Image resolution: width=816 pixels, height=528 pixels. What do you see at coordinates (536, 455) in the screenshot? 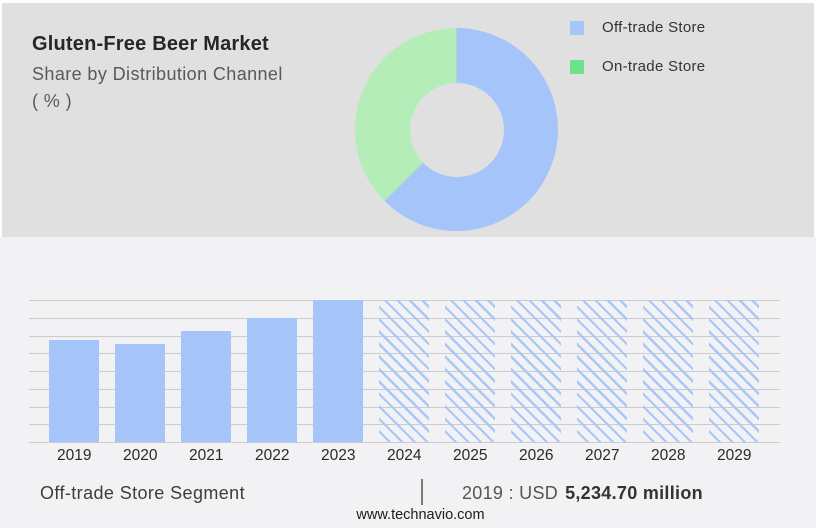
I see `x-label-2026: 2026` at bounding box center [536, 455].